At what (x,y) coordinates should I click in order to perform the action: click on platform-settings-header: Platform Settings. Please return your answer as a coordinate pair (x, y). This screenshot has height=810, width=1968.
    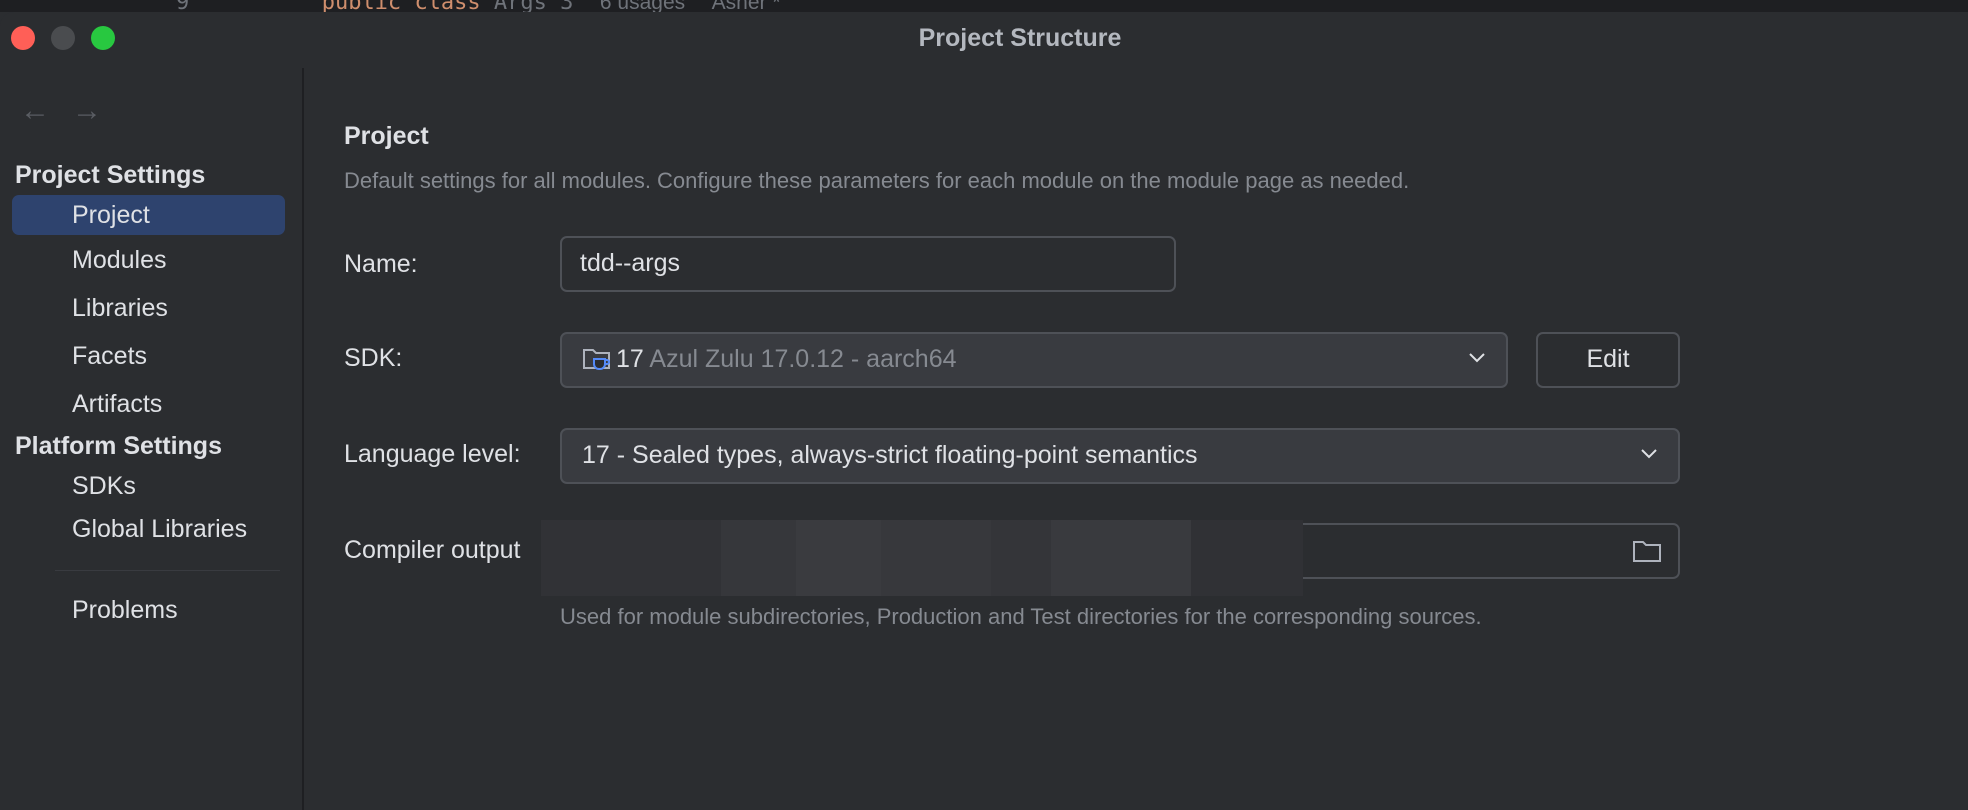
    Looking at the image, I should click on (118, 446).